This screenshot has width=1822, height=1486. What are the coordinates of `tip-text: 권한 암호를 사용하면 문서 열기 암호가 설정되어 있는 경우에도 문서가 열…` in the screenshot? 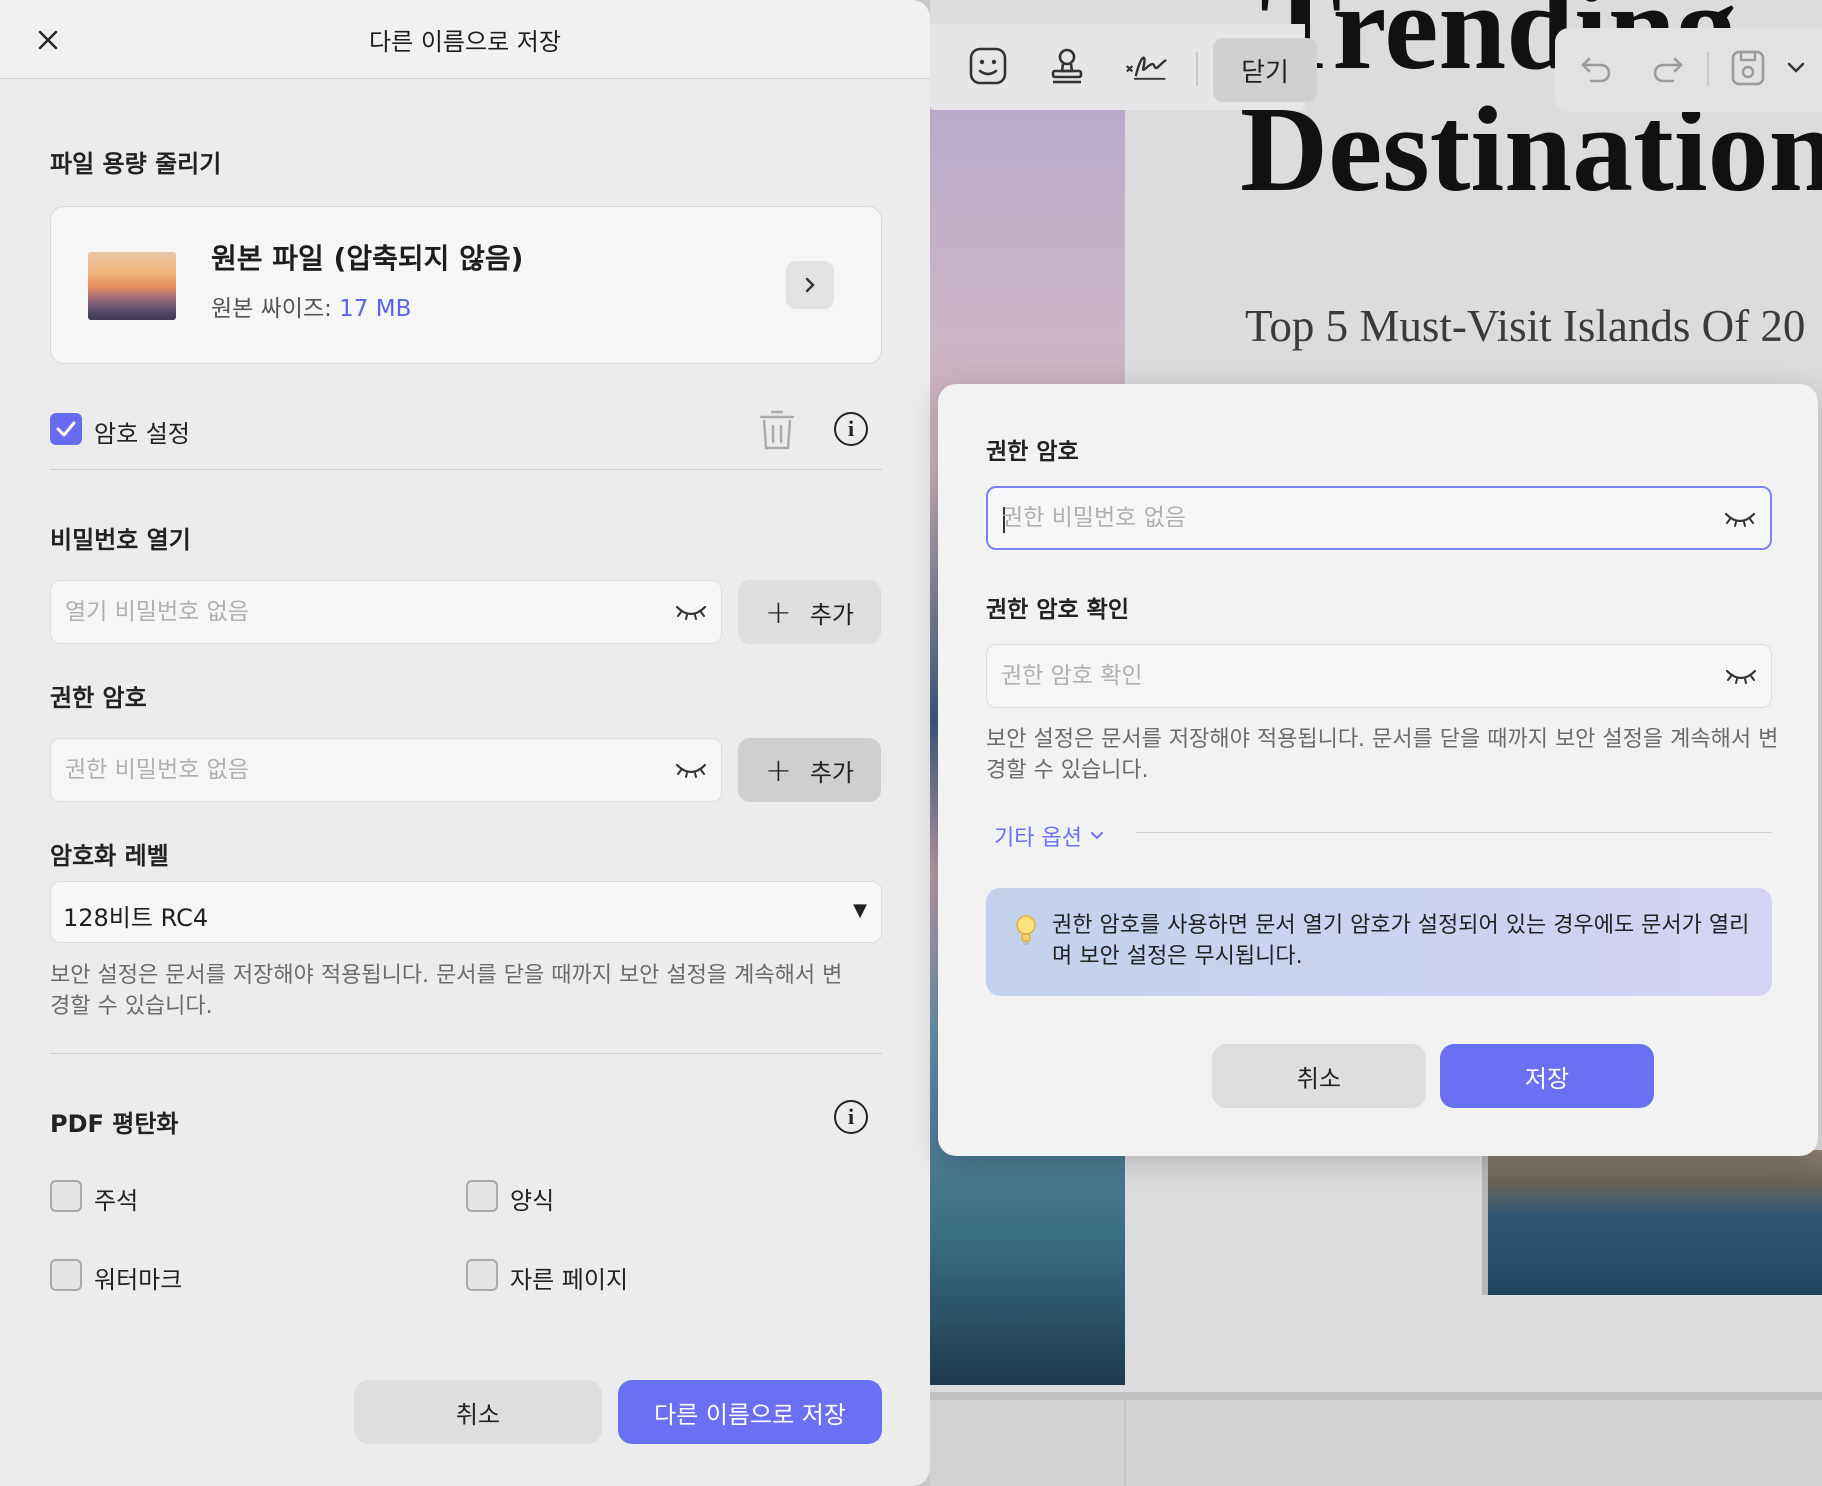 It's located at (1401, 941).